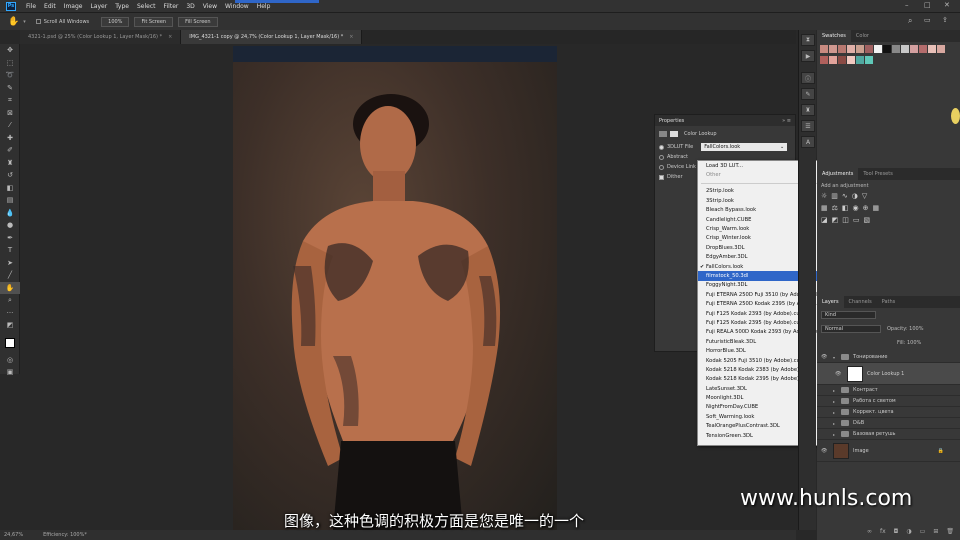  Describe the element at coordinates (910, 21) in the screenshot. I see `search-icon: ⌕` at that location.